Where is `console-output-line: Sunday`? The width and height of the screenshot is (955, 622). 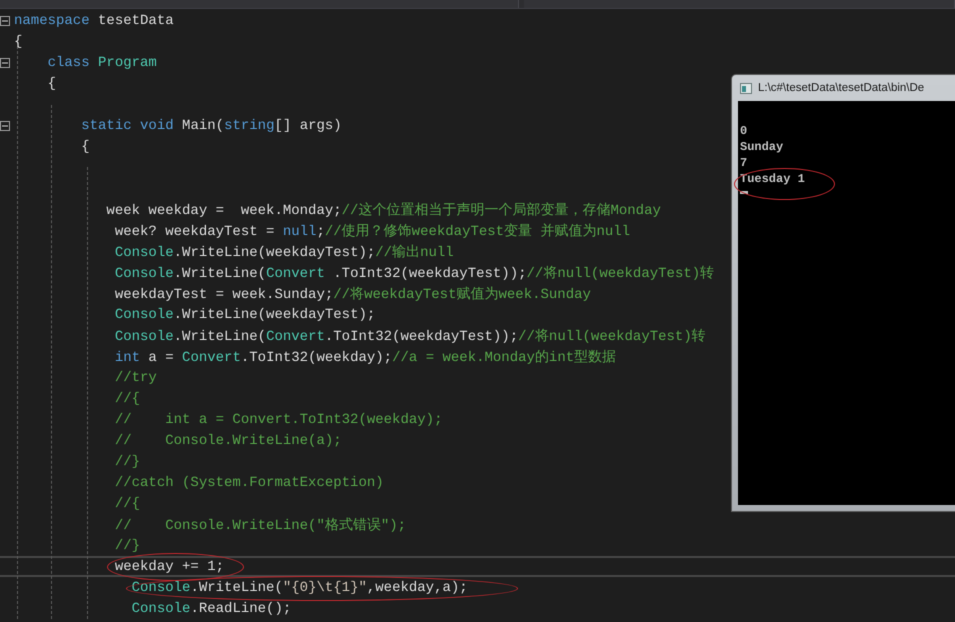 console-output-line: Sunday is located at coordinates (762, 147).